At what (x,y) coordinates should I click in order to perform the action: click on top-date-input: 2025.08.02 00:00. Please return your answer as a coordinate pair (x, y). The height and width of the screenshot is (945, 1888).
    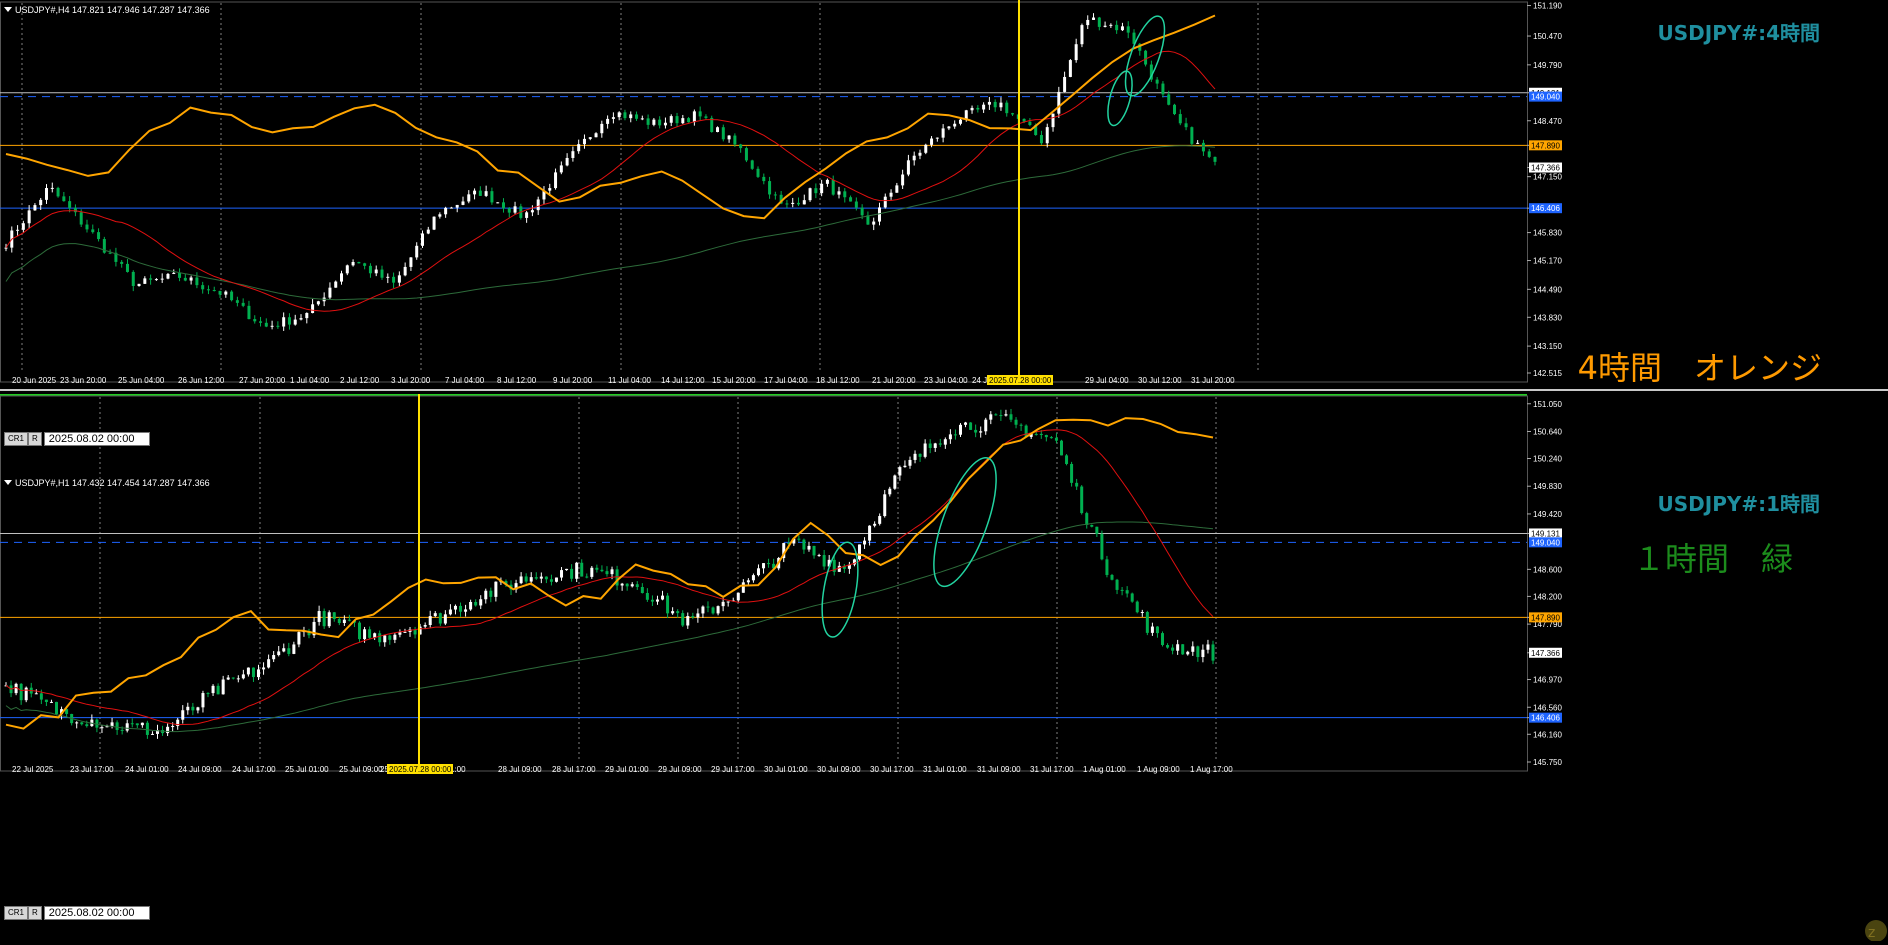
    Looking at the image, I should click on (96, 439).